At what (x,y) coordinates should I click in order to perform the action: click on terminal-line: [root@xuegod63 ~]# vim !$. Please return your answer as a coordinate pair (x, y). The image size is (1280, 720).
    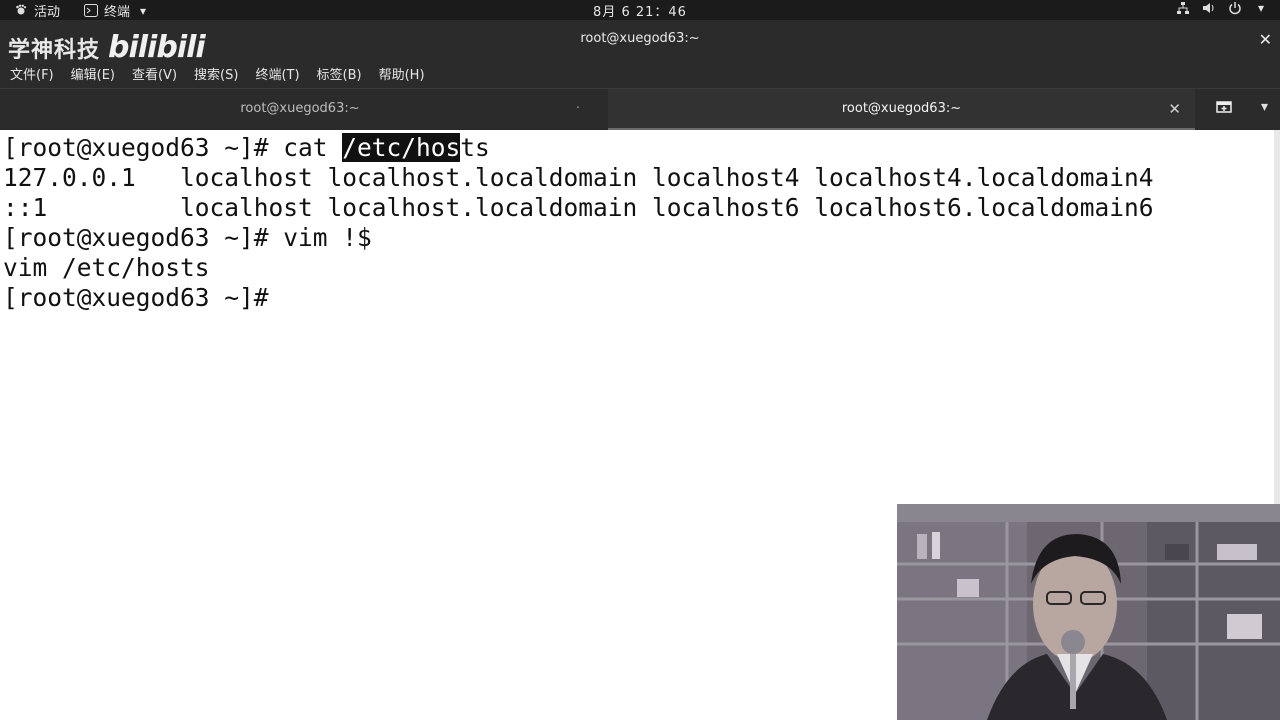
    Looking at the image, I should click on (187, 237).